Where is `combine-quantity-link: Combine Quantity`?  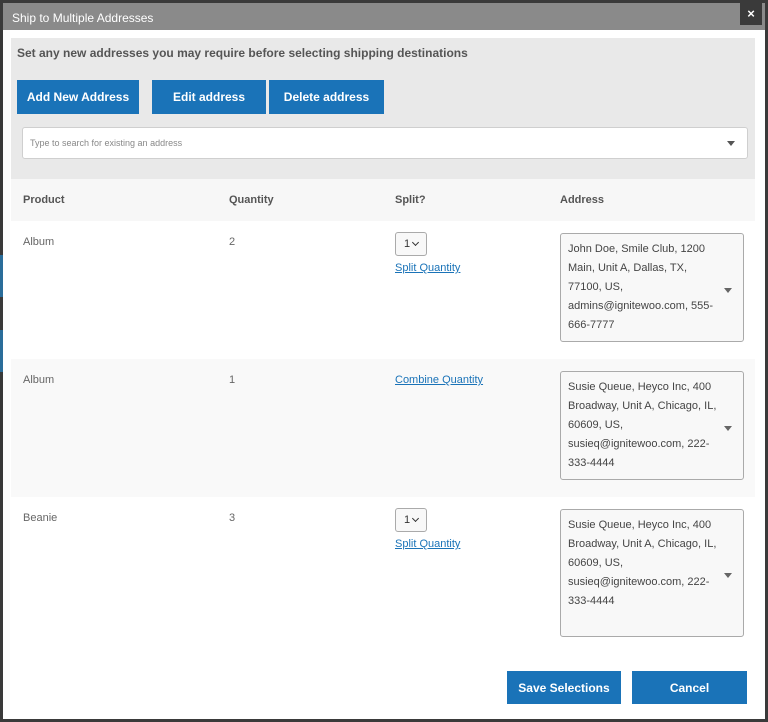
combine-quantity-link: Combine Quantity is located at coordinates (472, 380).